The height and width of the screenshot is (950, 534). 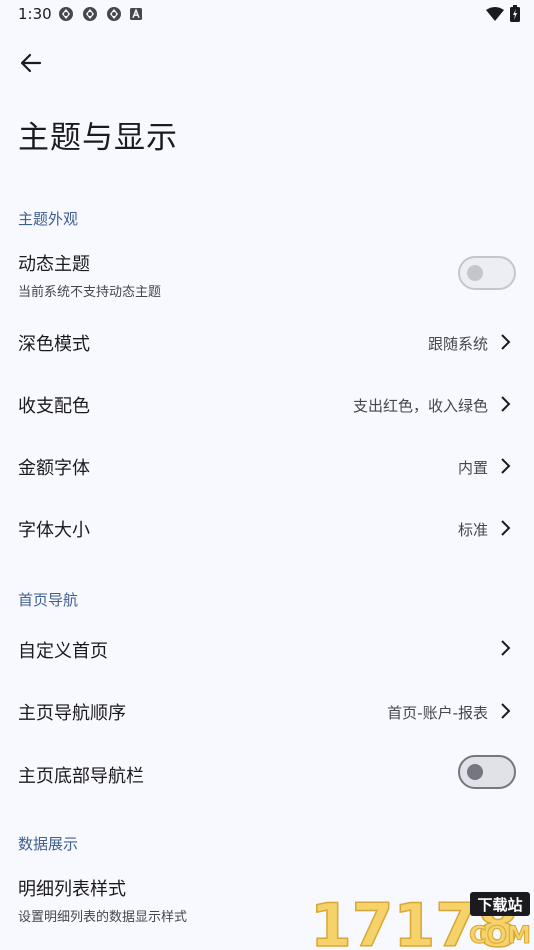 What do you see at coordinates (100, 14) in the screenshot?
I see `notification-icons` at bounding box center [100, 14].